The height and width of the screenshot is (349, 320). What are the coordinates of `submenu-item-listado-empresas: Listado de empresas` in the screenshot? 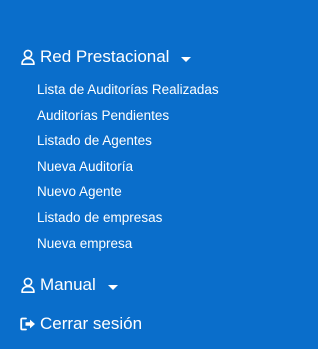 It's located at (128, 221).